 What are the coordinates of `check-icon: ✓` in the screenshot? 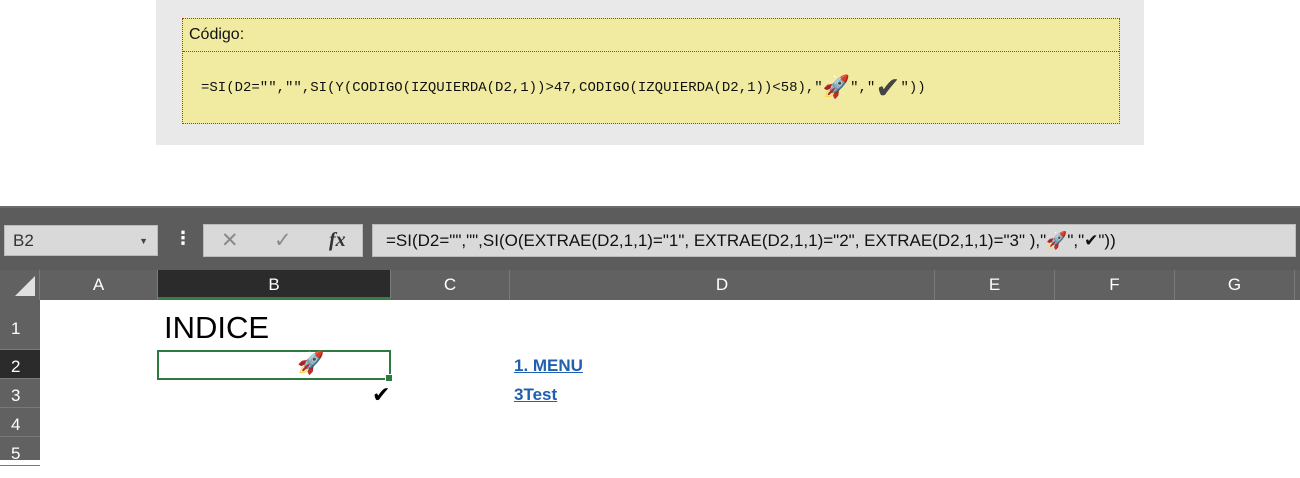 It's located at (283, 240).